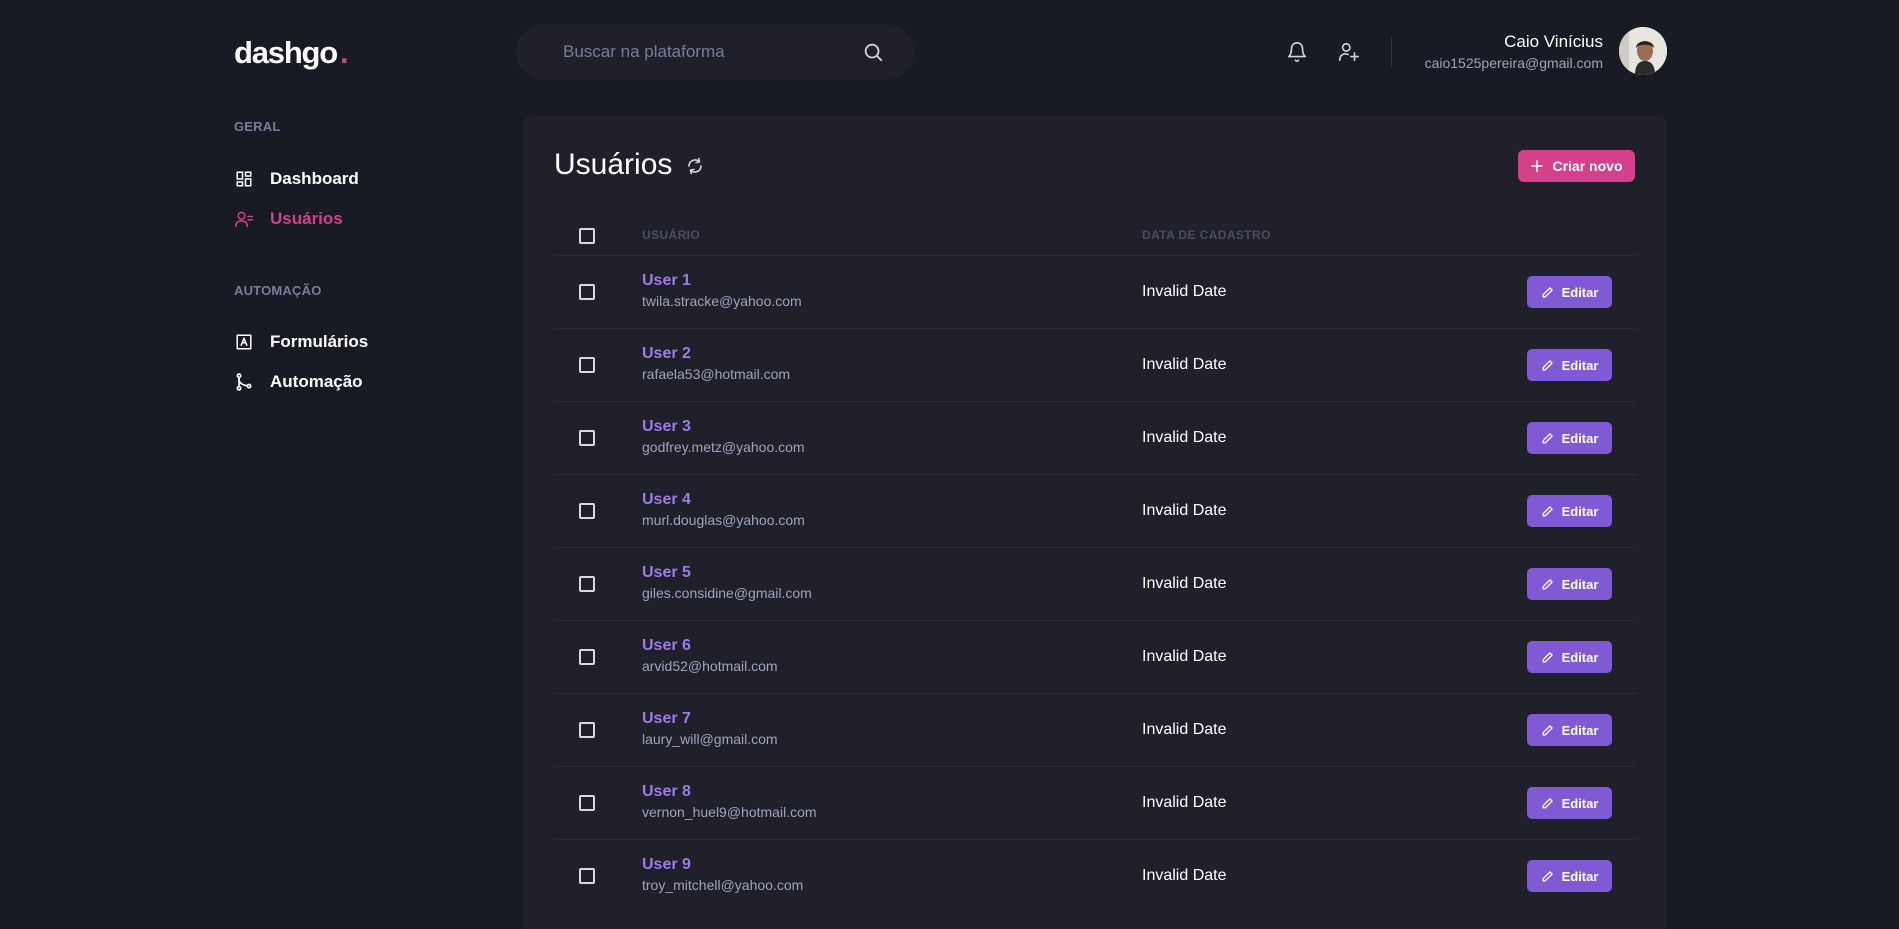 This screenshot has height=929, width=1899. I want to click on add-user-icon, so click(1349, 52).